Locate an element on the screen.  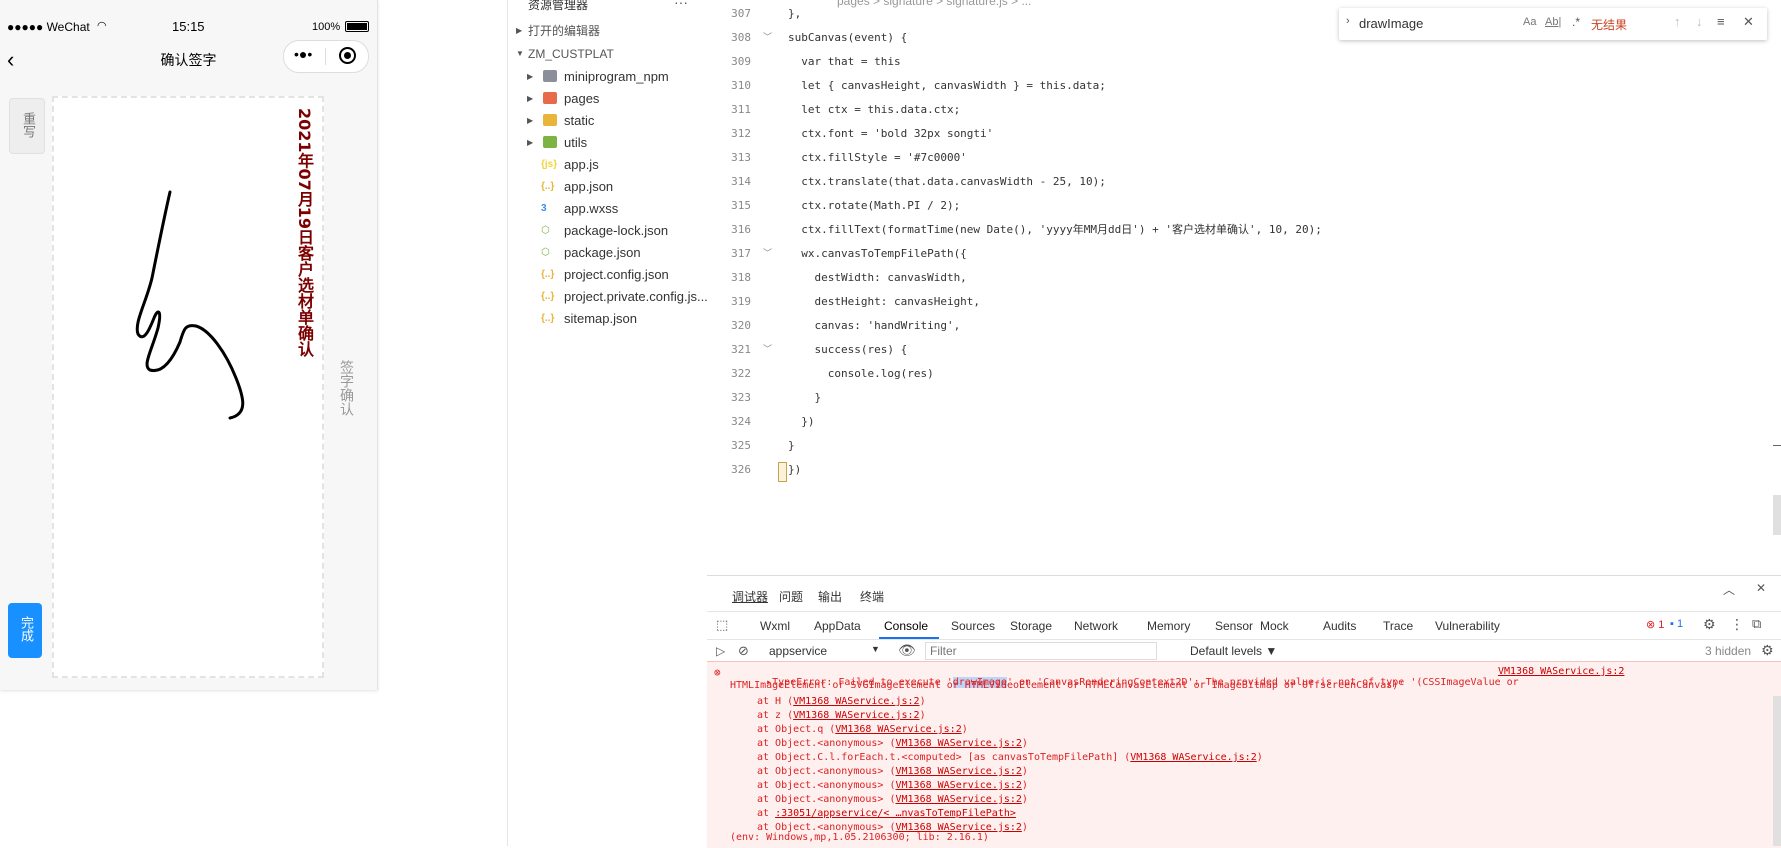
more-dots-icon: •●• is located at coordinates (303, 54).